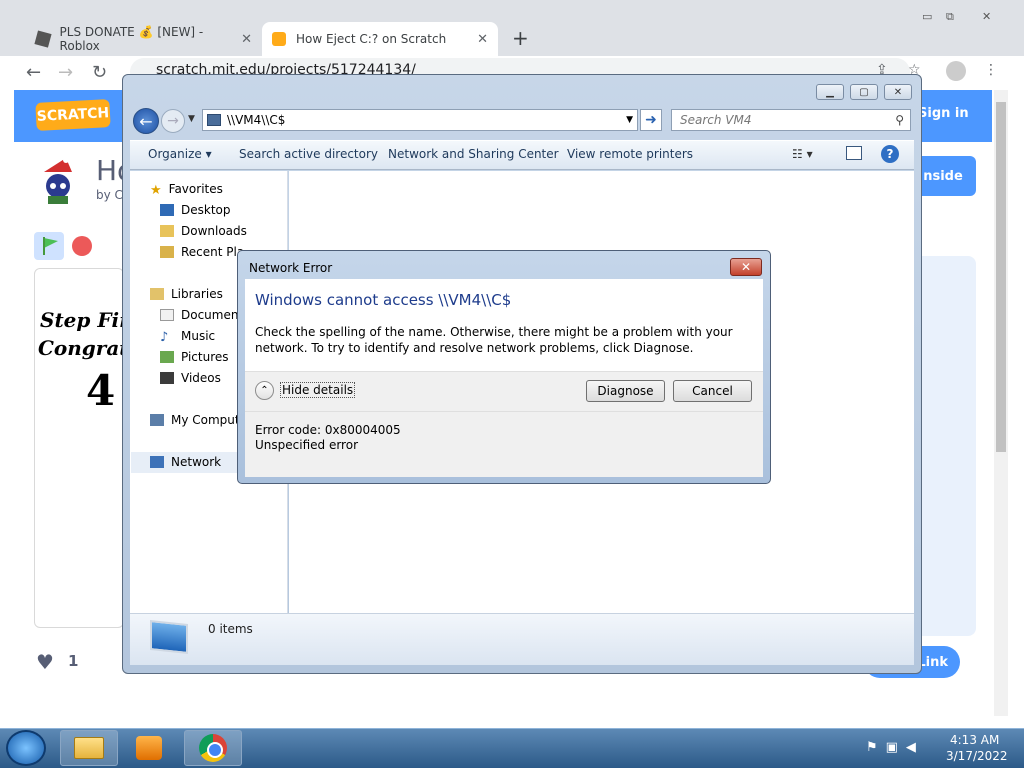 The image size is (1024, 768). Describe the element at coordinates (473, 154) in the screenshot. I see `network-sharing-center-button: Network and Sharing Center` at that location.